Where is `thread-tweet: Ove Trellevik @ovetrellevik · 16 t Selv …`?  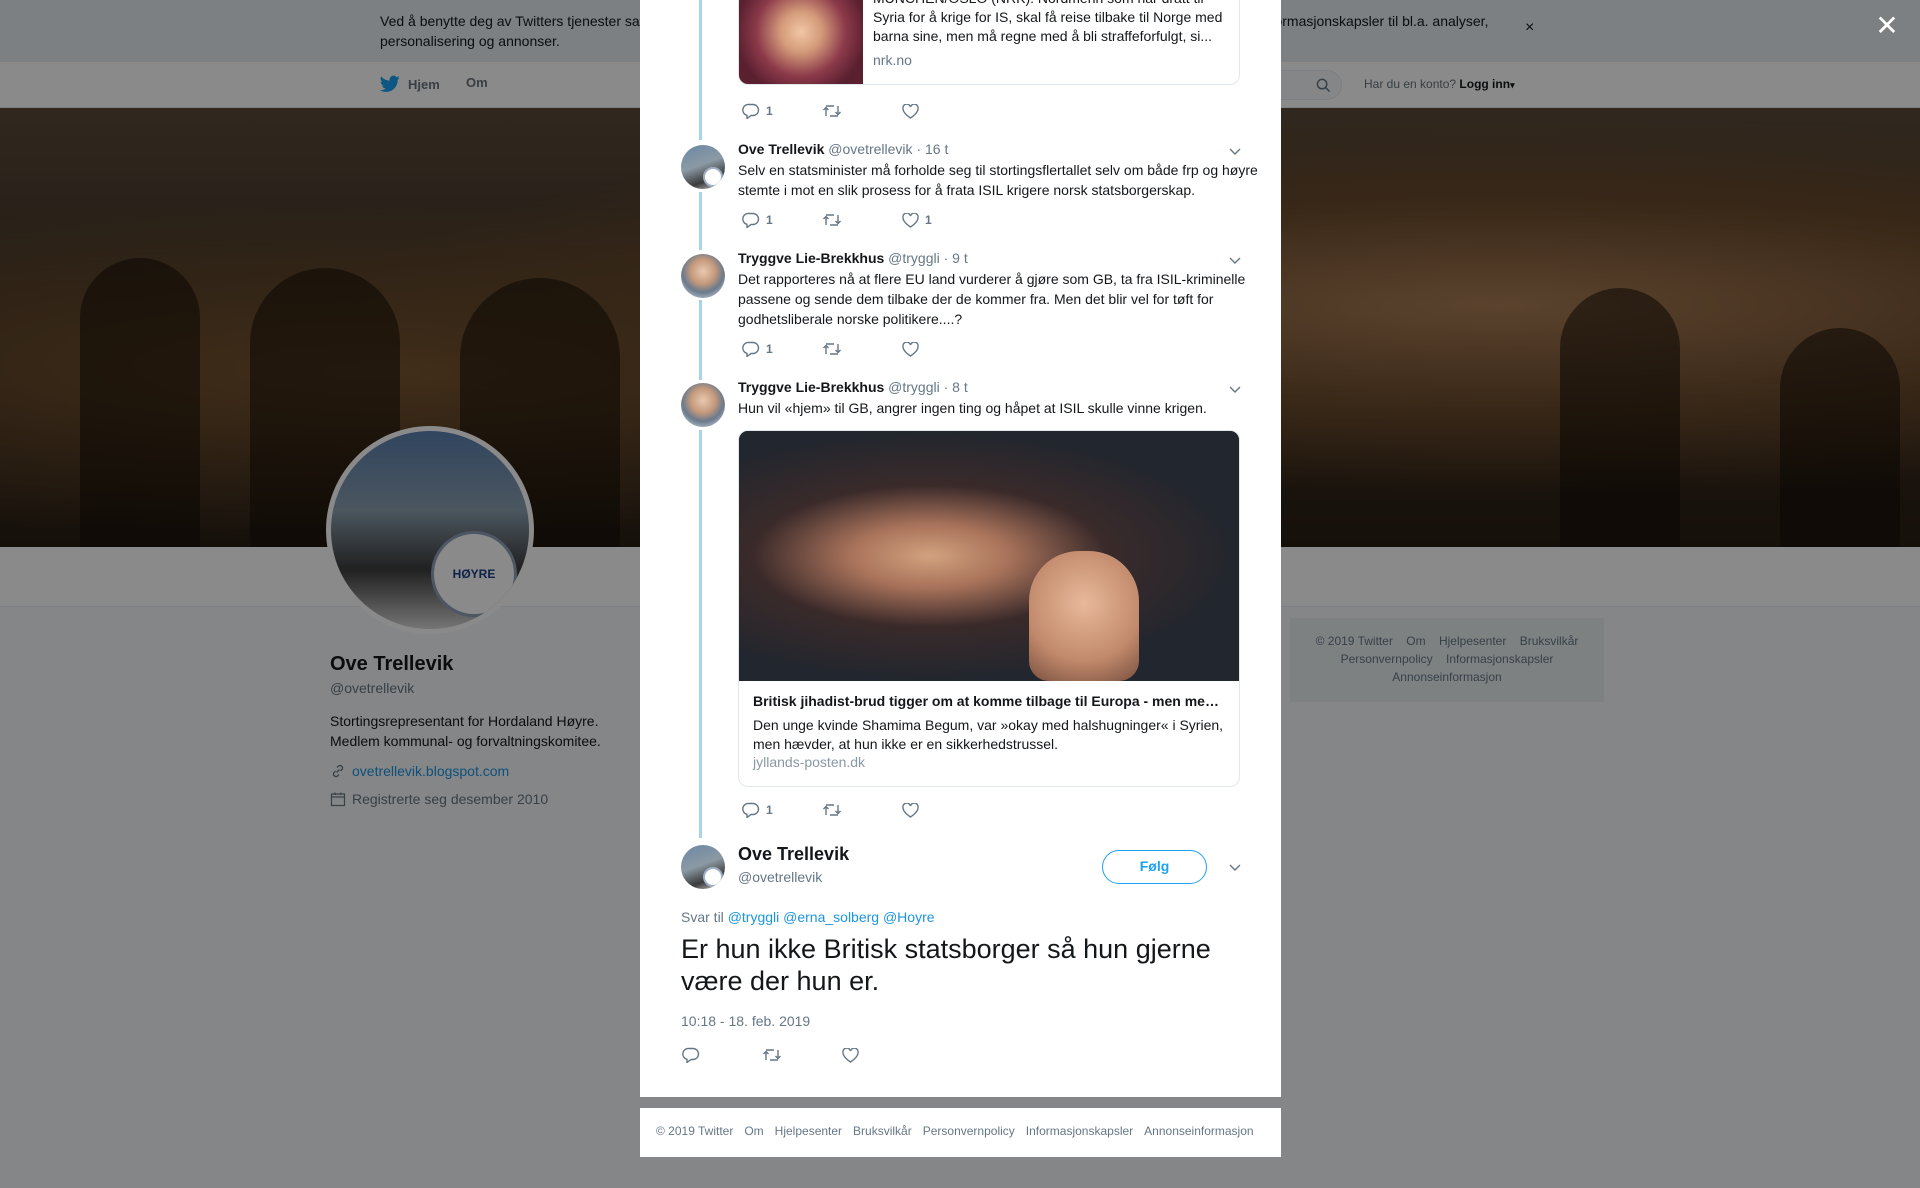
thread-tweet: Ove Trellevik @ovetrellevik · 16 t Selv … is located at coordinates (960, 190).